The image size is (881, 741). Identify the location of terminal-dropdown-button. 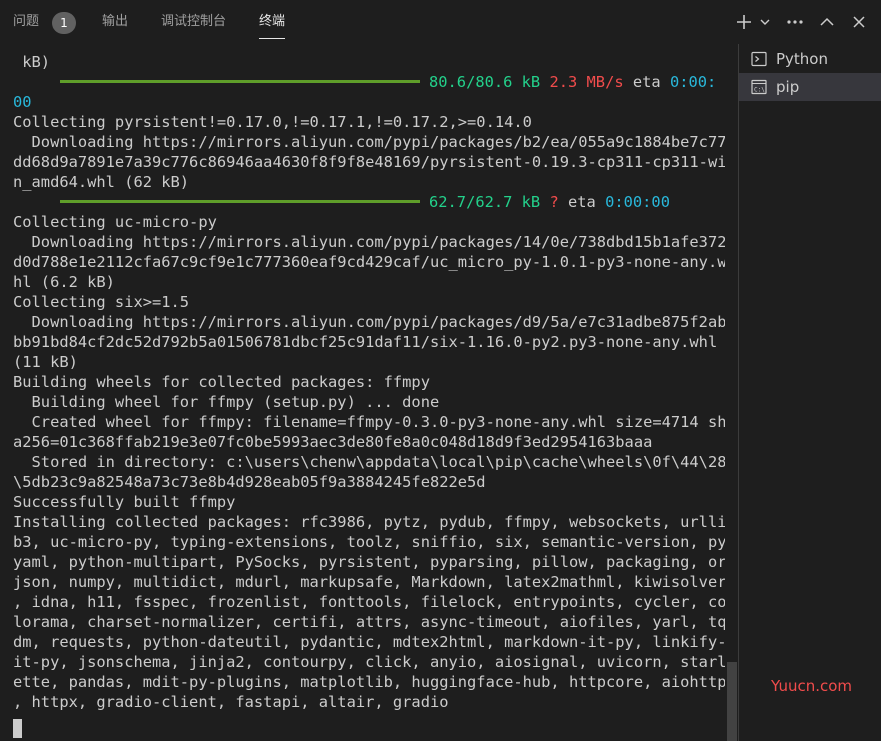
(765, 22).